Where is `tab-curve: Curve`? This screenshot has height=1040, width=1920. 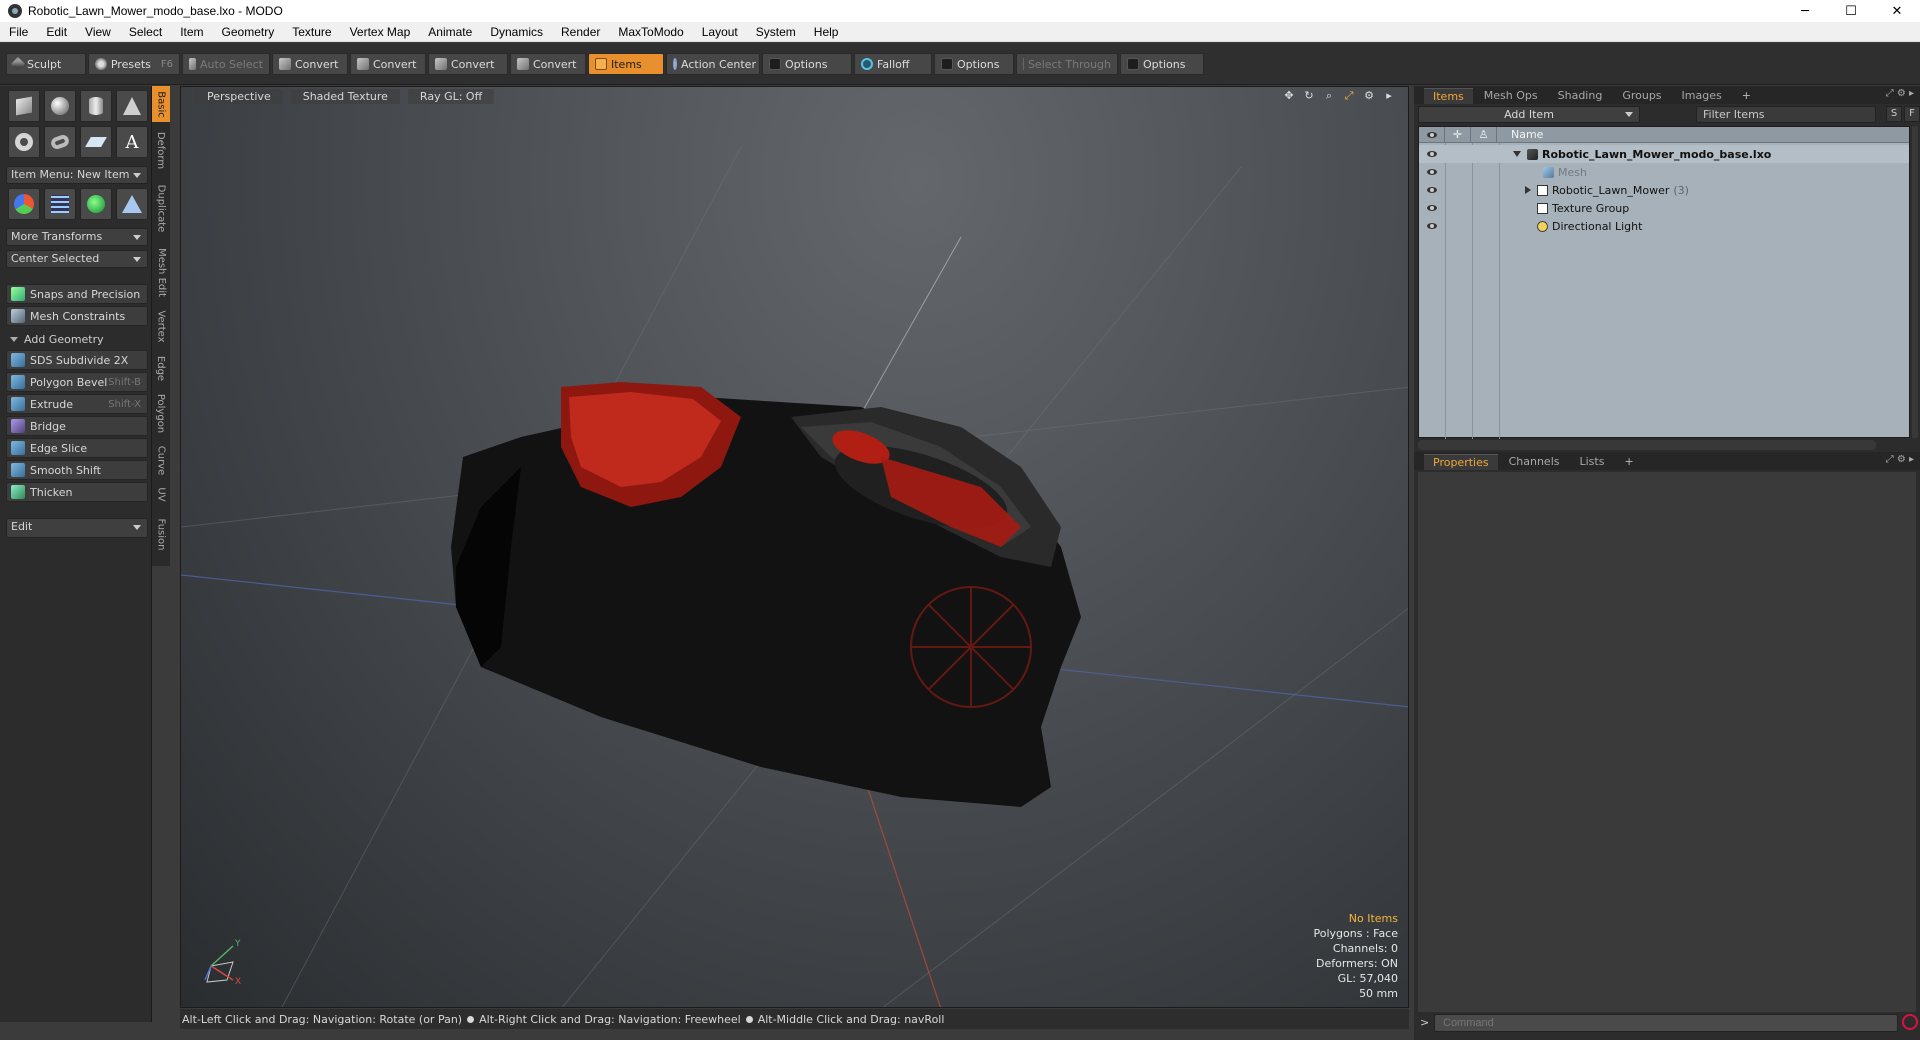 tab-curve: Curve is located at coordinates (161, 460).